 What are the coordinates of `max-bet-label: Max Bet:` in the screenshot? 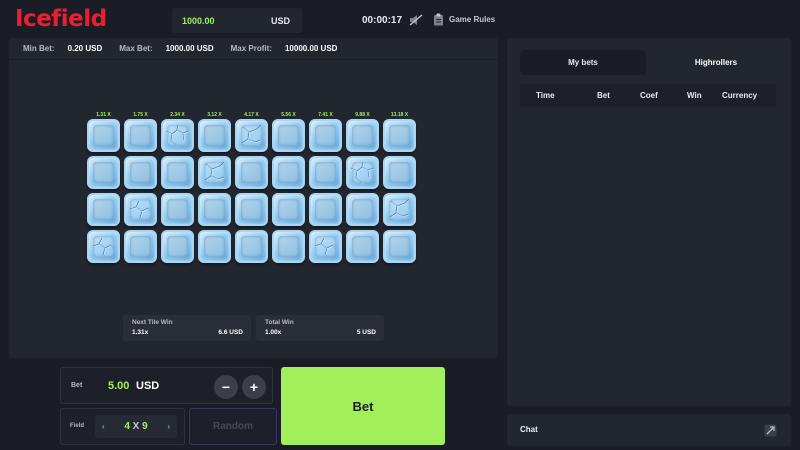 It's located at (136, 48).